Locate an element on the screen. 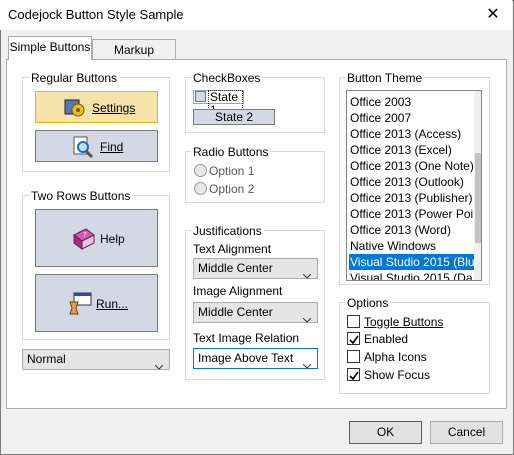  enabled-label: Enabled is located at coordinates (386, 339).